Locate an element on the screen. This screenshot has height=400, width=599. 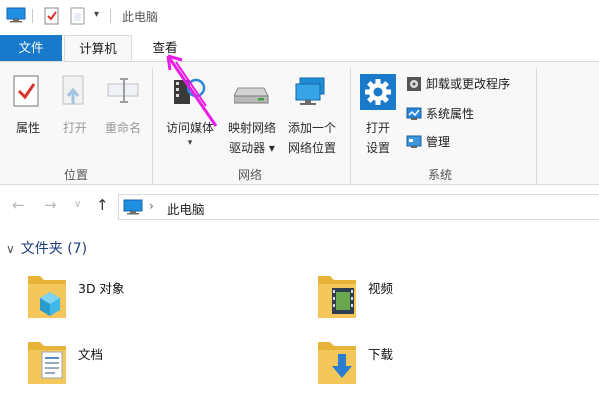
access-media-button: 访问媒体 ▾ is located at coordinates (190, 110).